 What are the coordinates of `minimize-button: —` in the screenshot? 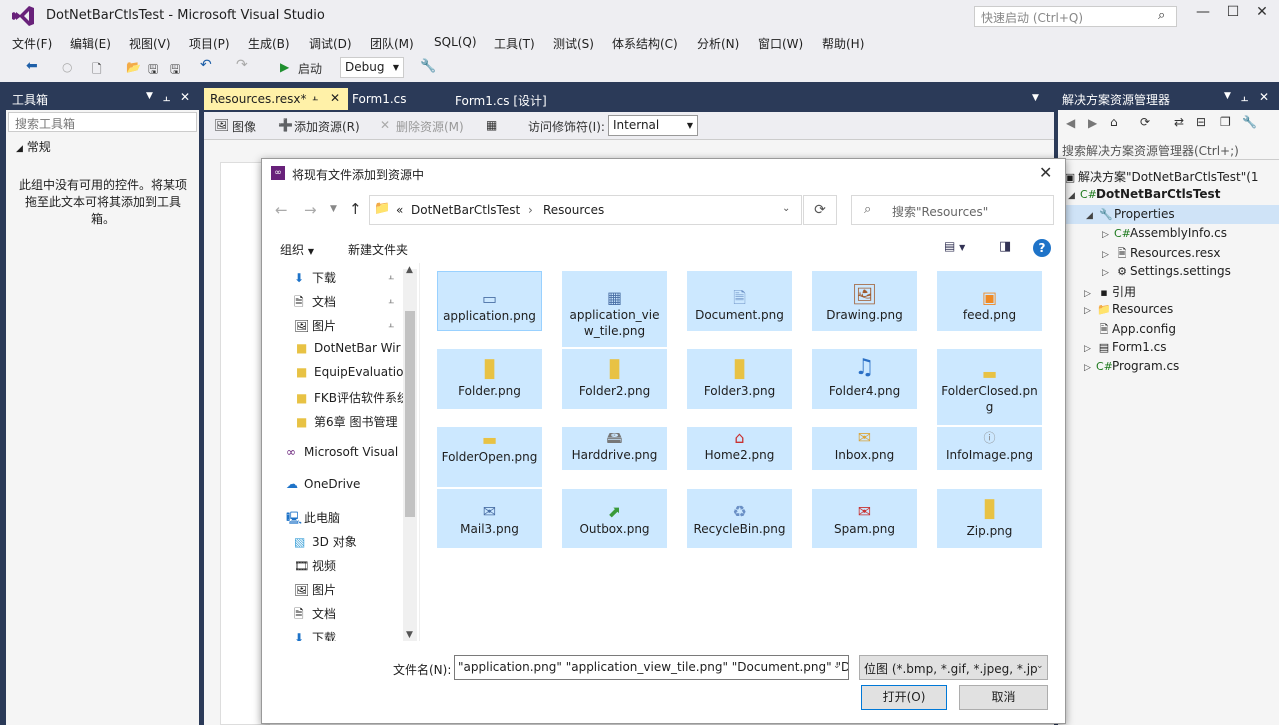 It's located at (1203, 15).